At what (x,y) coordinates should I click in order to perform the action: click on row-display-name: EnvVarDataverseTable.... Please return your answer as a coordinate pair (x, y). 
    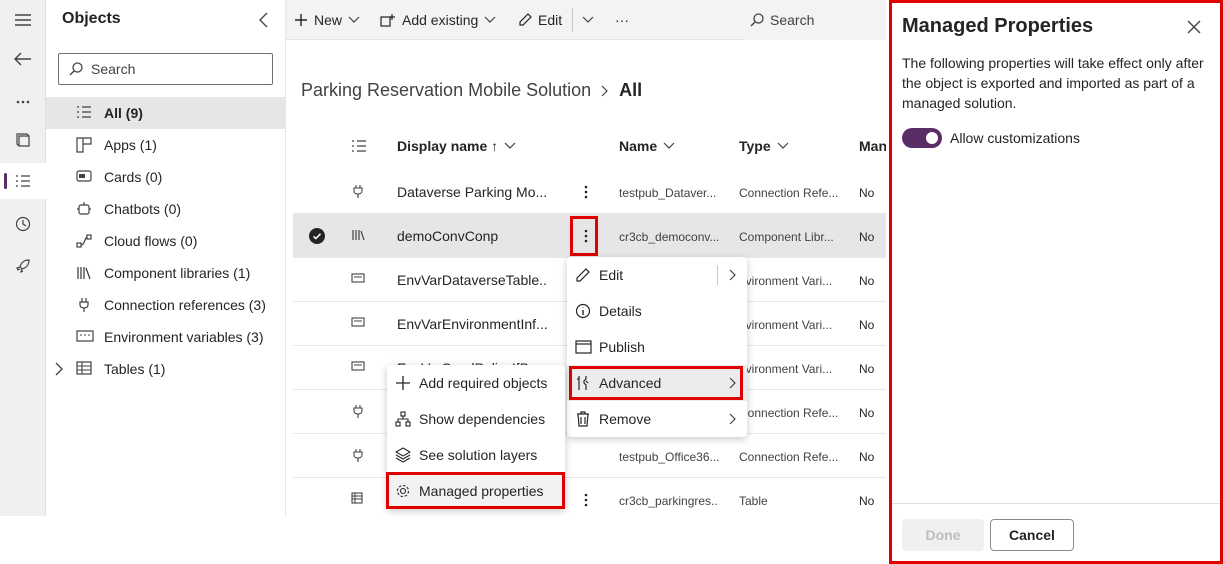
    Looking at the image, I should click on (472, 280).